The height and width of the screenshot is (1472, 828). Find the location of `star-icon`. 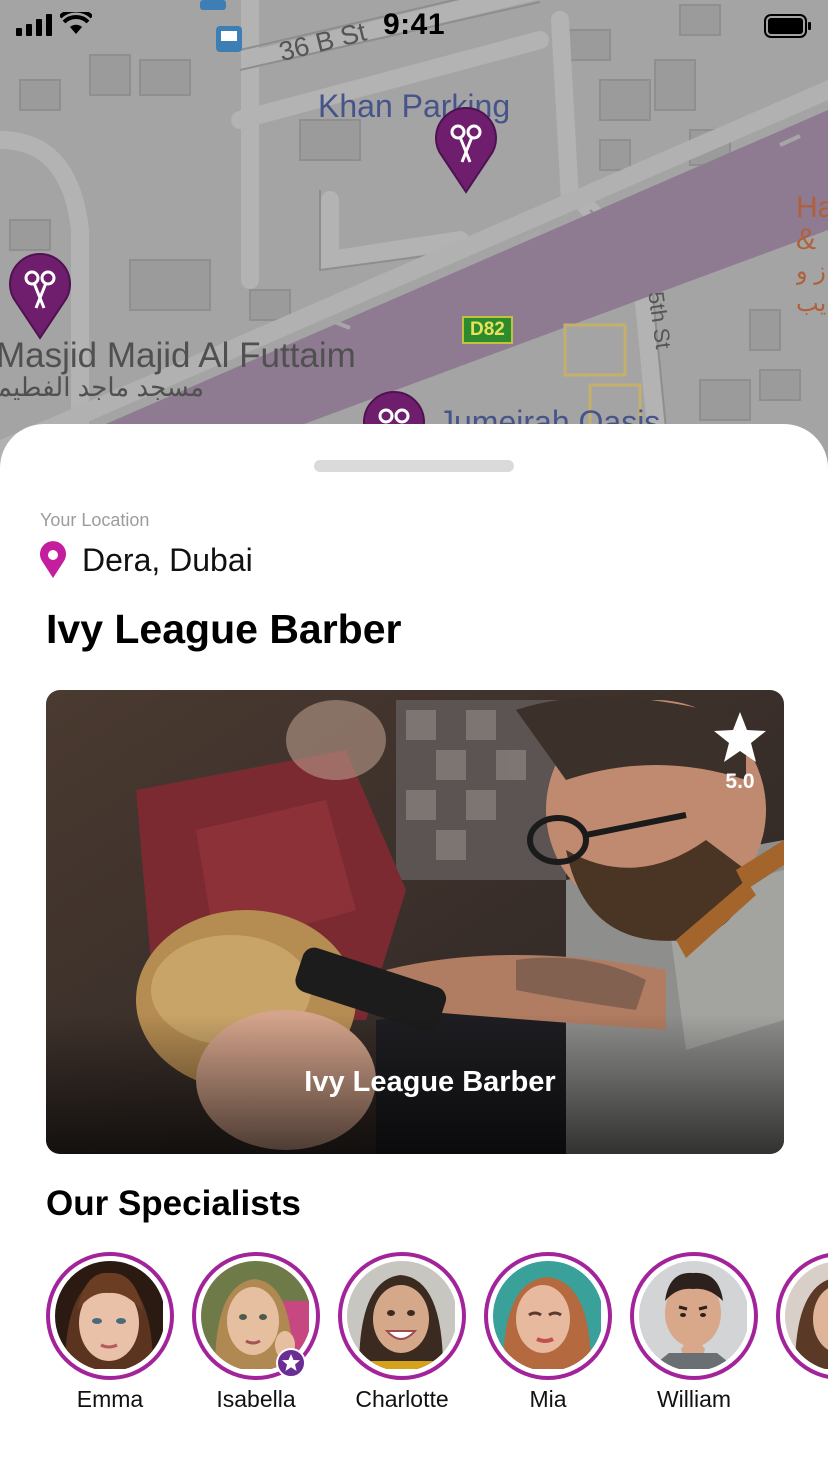

star-icon is located at coordinates (291, 1362).